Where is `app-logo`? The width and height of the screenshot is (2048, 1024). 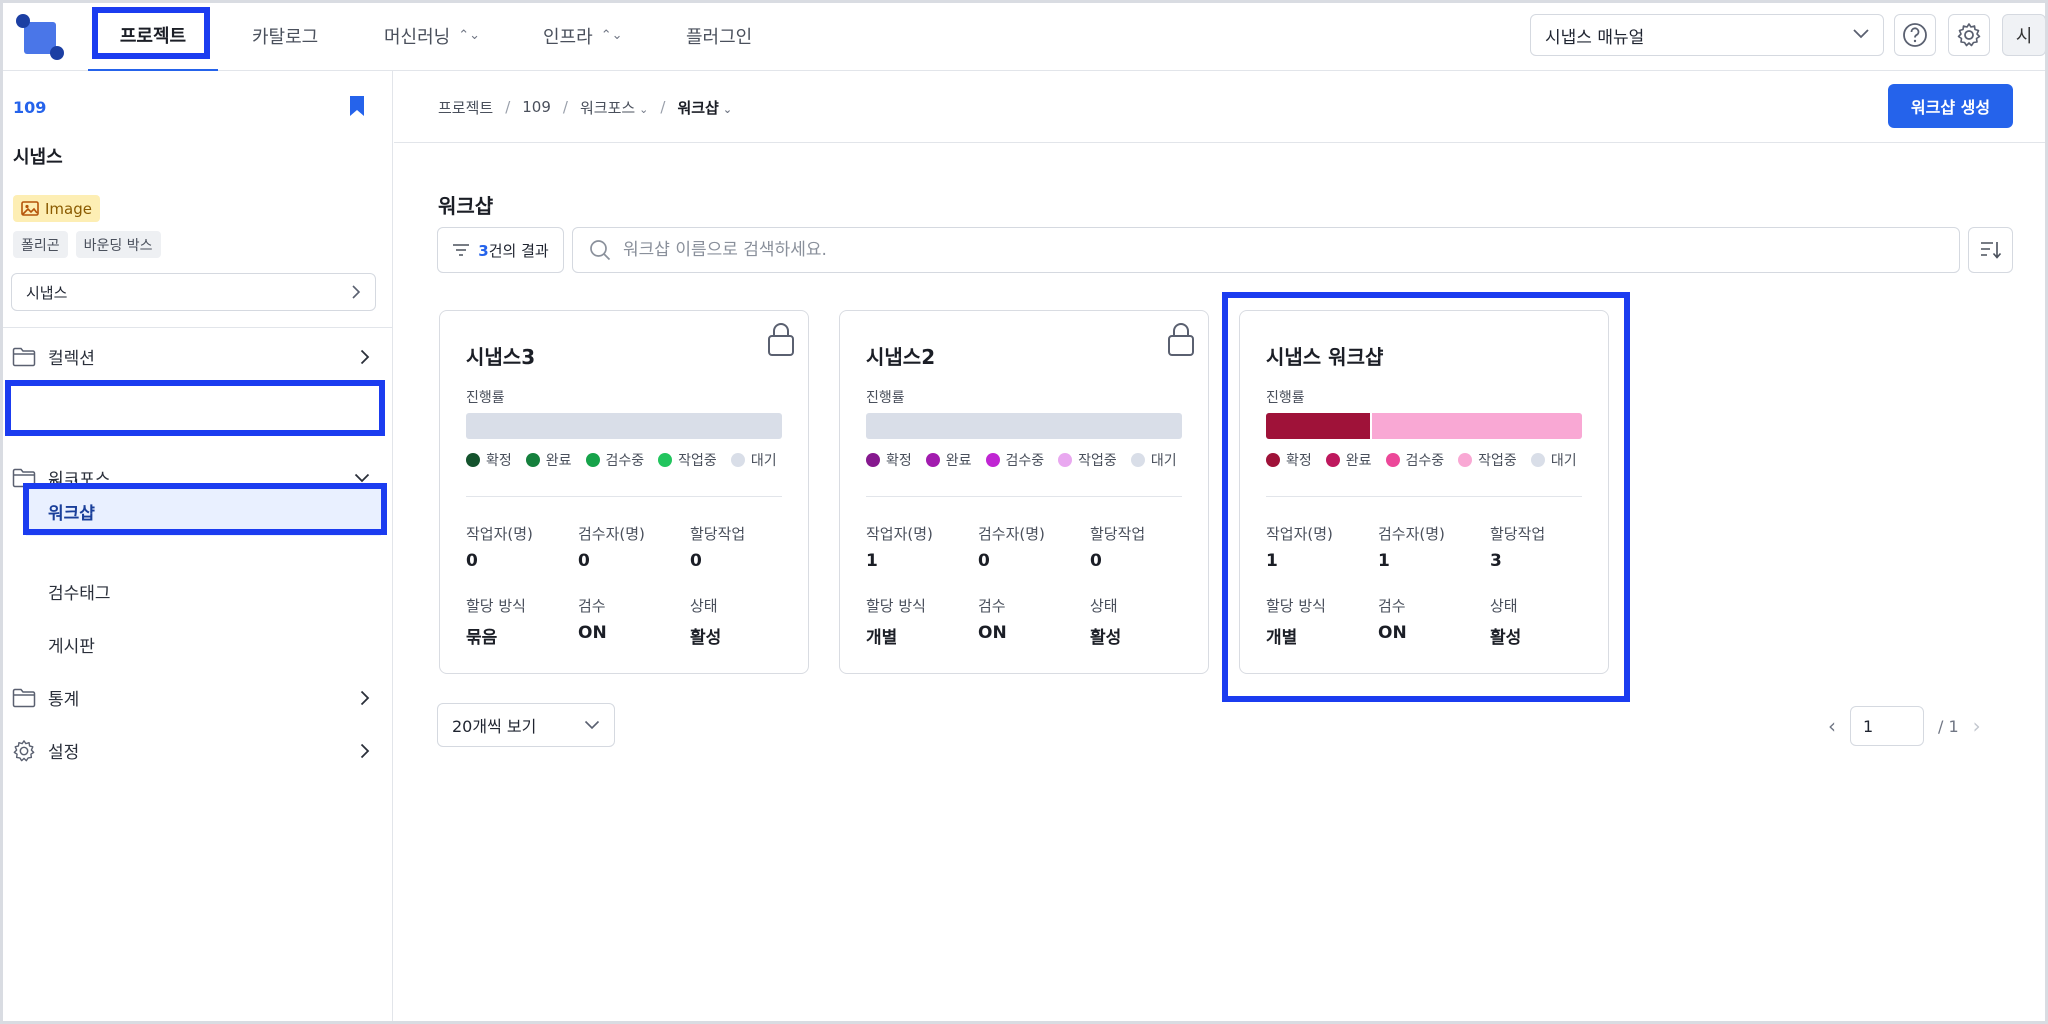
app-logo is located at coordinates (40, 38).